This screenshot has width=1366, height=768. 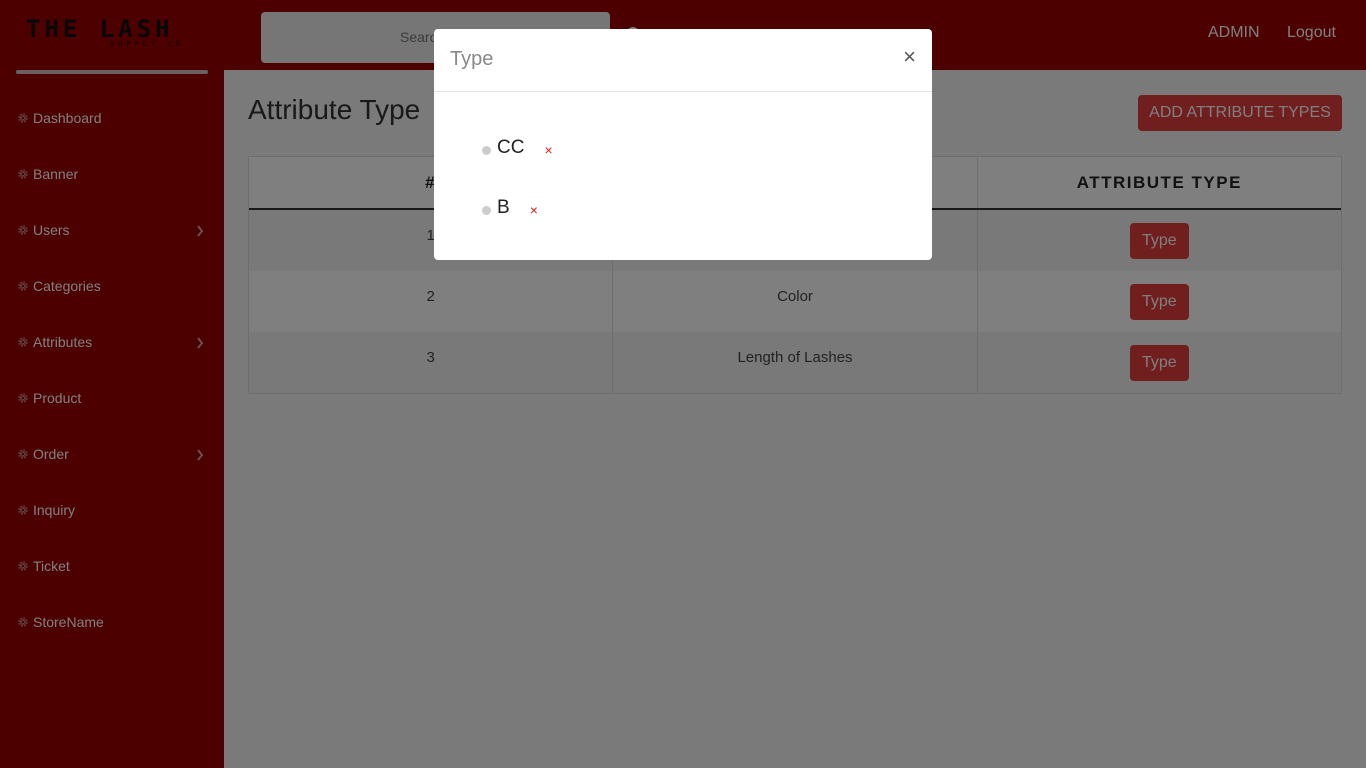 I want to click on type-list-item: CC ×, so click(x=517, y=148).